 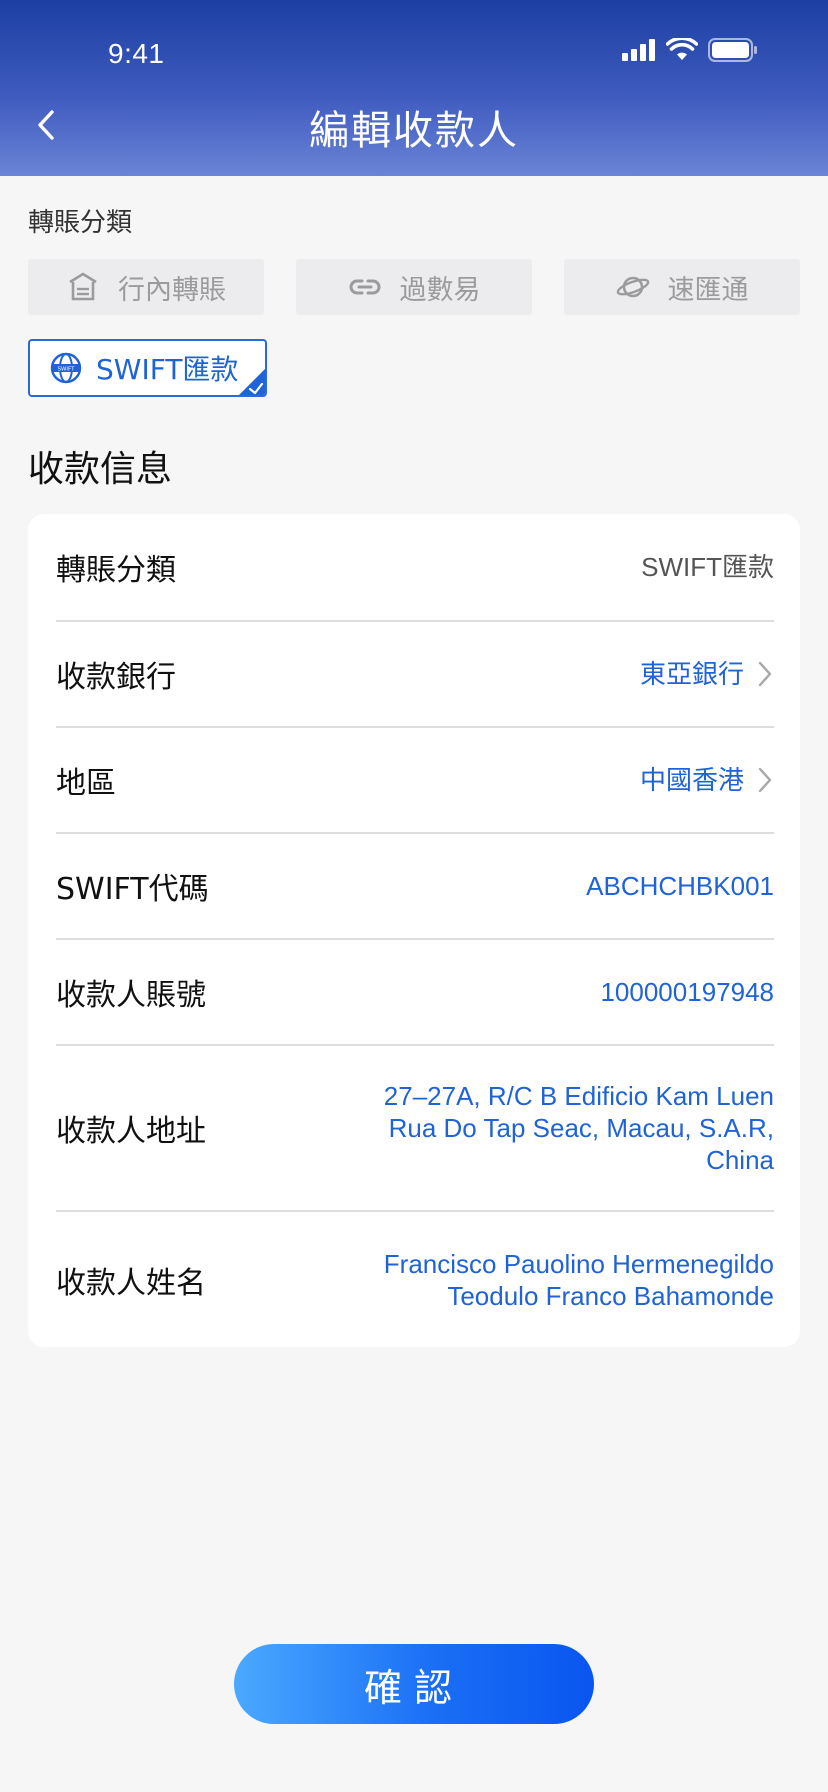 I want to click on bank-icon, so click(x=83, y=286).